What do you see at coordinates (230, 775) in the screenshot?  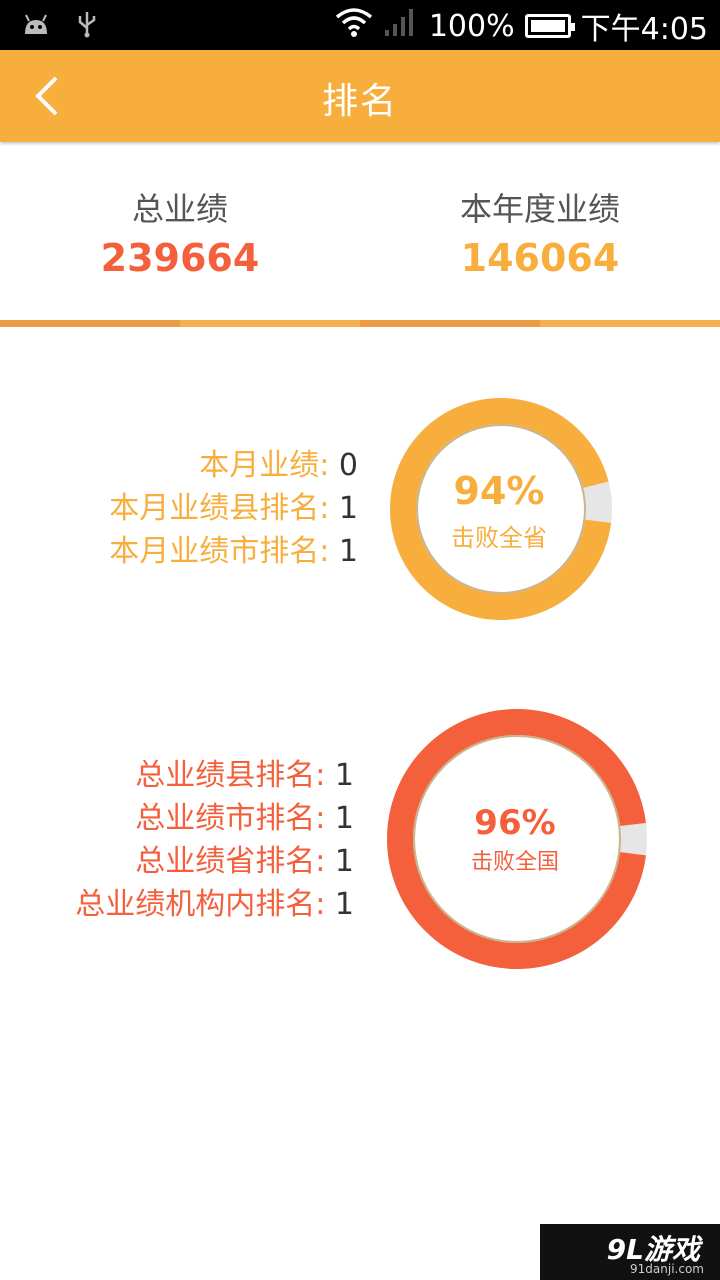 I see `row-label: 总业绩县排名:` at bounding box center [230, 775].